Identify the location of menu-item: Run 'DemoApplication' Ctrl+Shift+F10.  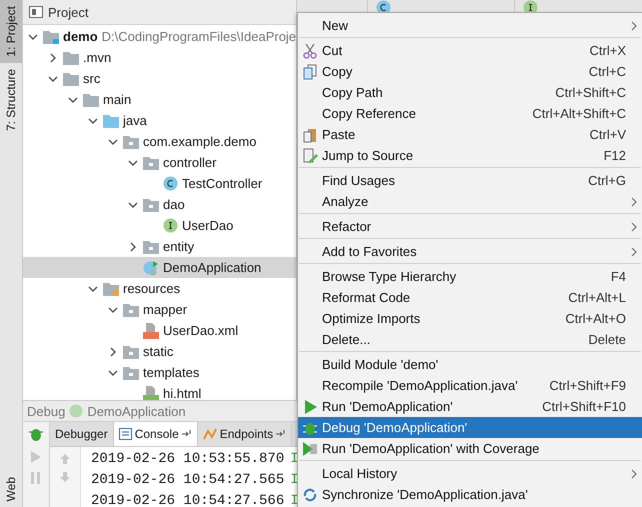
(470, 406).